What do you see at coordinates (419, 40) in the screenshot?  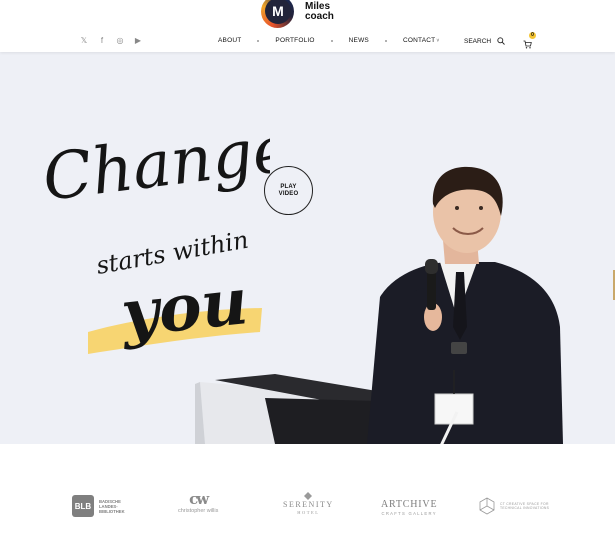 I see `nav-item-contact: CONTACT` at bounding box center [419, 40].